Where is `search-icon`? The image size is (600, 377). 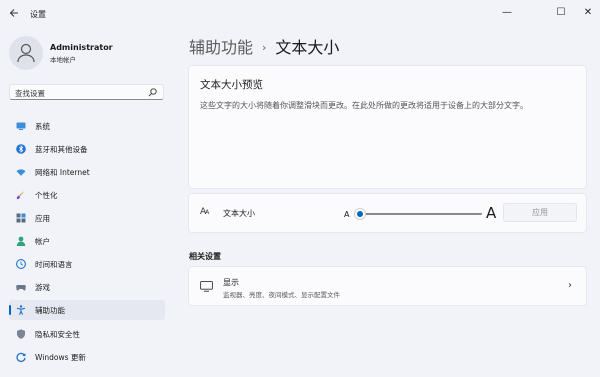 search-icon is located at coordinates (152, 92).